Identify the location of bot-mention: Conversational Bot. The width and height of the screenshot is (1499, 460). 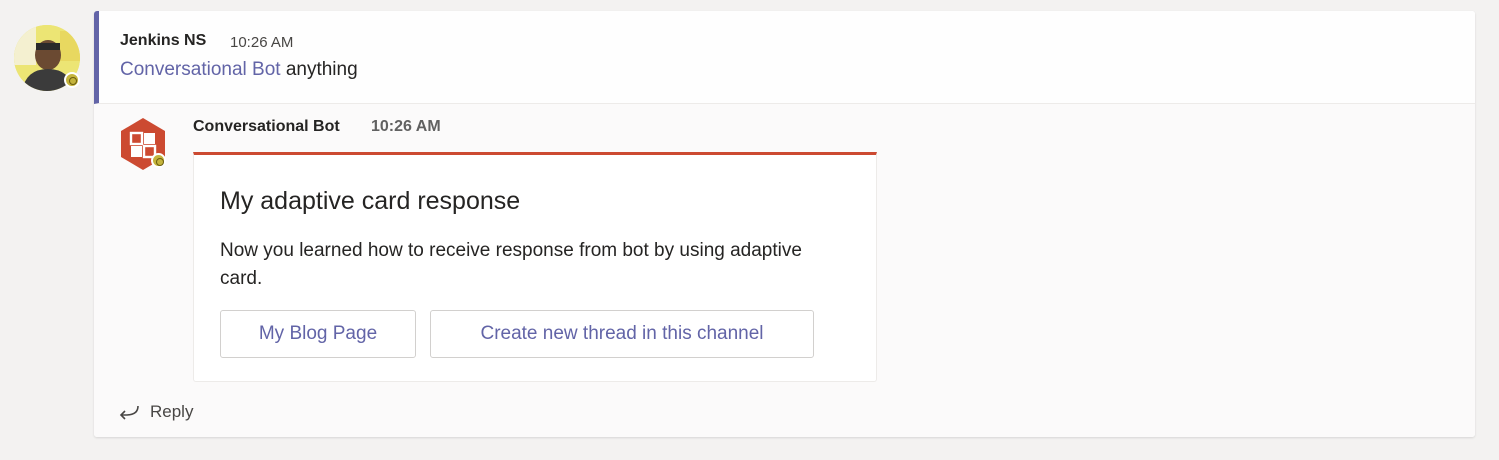
(200, 69).